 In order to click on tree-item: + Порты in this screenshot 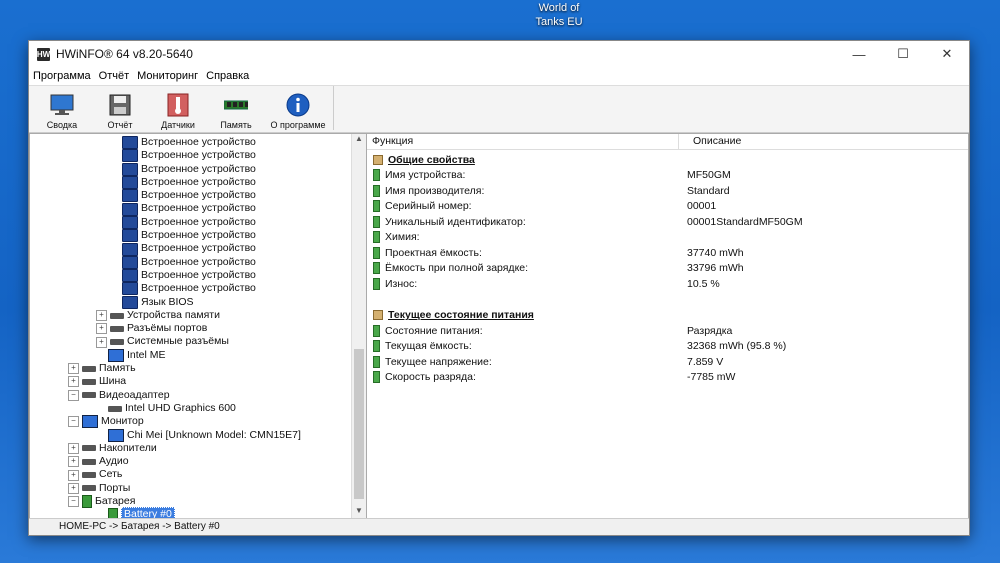, I will do `click(191, 488)`.